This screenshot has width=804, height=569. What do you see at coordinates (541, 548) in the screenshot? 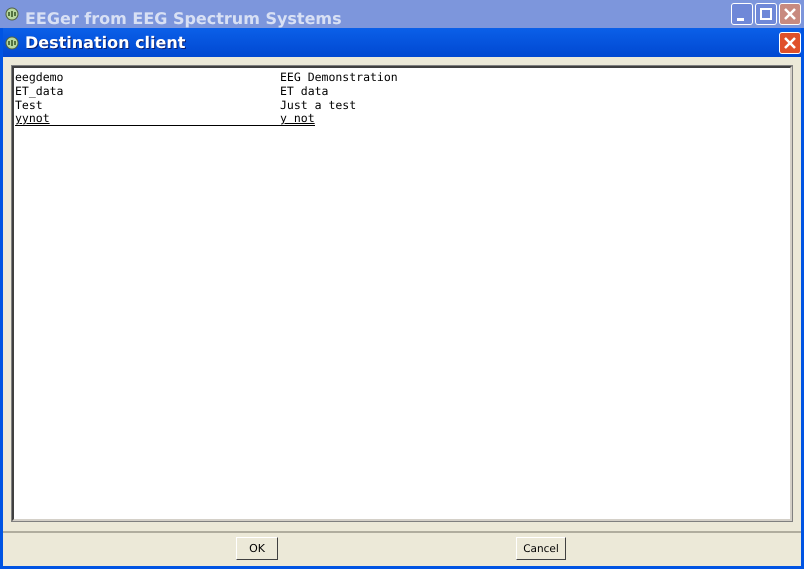
I see `dialog-button: Cancel` at bounding box center [541, 548].